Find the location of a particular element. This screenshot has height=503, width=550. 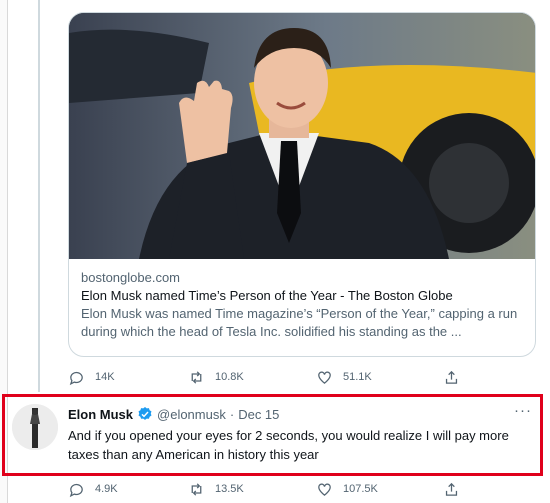

like-count: 107.5K is located at coordinates (360, 489).